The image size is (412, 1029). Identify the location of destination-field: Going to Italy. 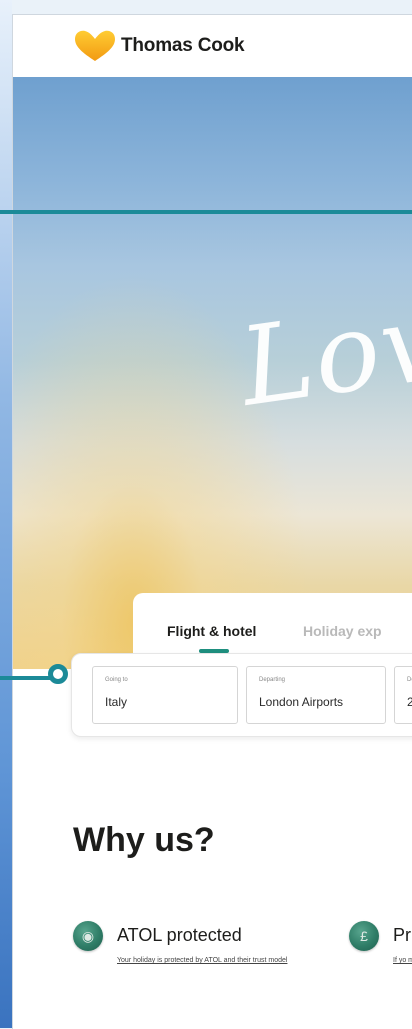
(165, 695).